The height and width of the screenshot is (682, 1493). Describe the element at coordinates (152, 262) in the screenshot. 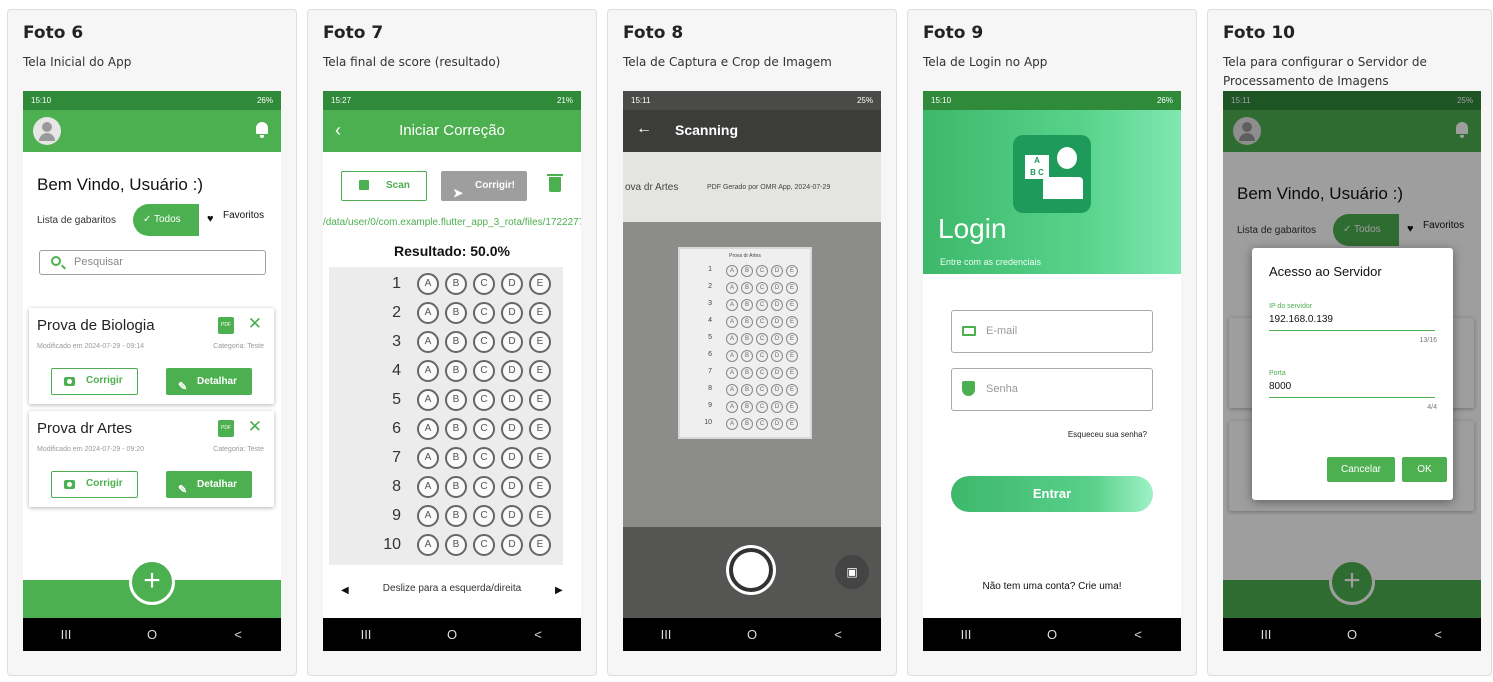

I see `search-input: Pesquisar` at that location.